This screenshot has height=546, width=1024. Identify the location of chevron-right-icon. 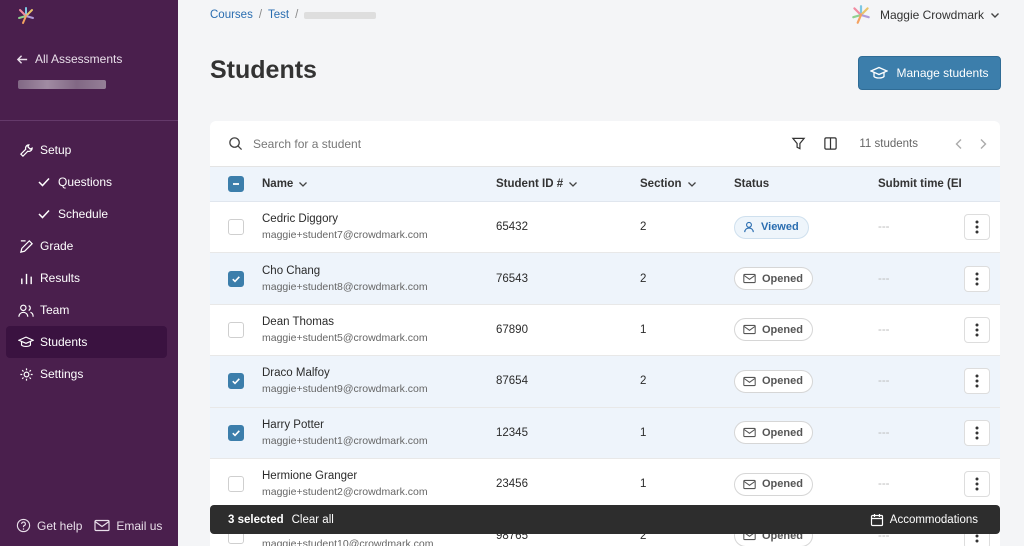
(983, 144).